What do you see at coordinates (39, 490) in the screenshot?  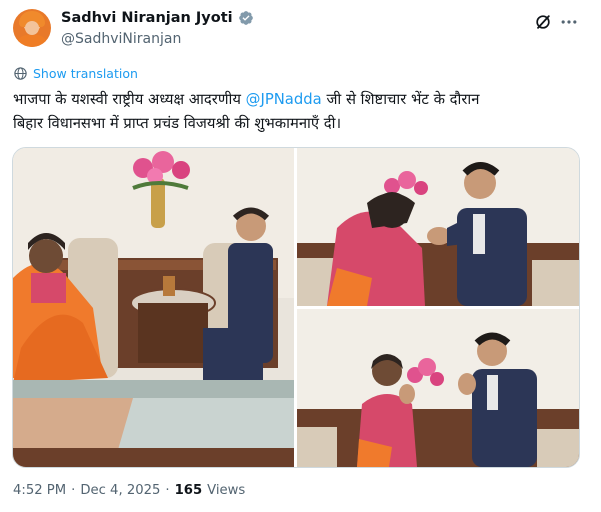 I see `tweet-time: 4:52 PM` at bounding box center [39, 490].